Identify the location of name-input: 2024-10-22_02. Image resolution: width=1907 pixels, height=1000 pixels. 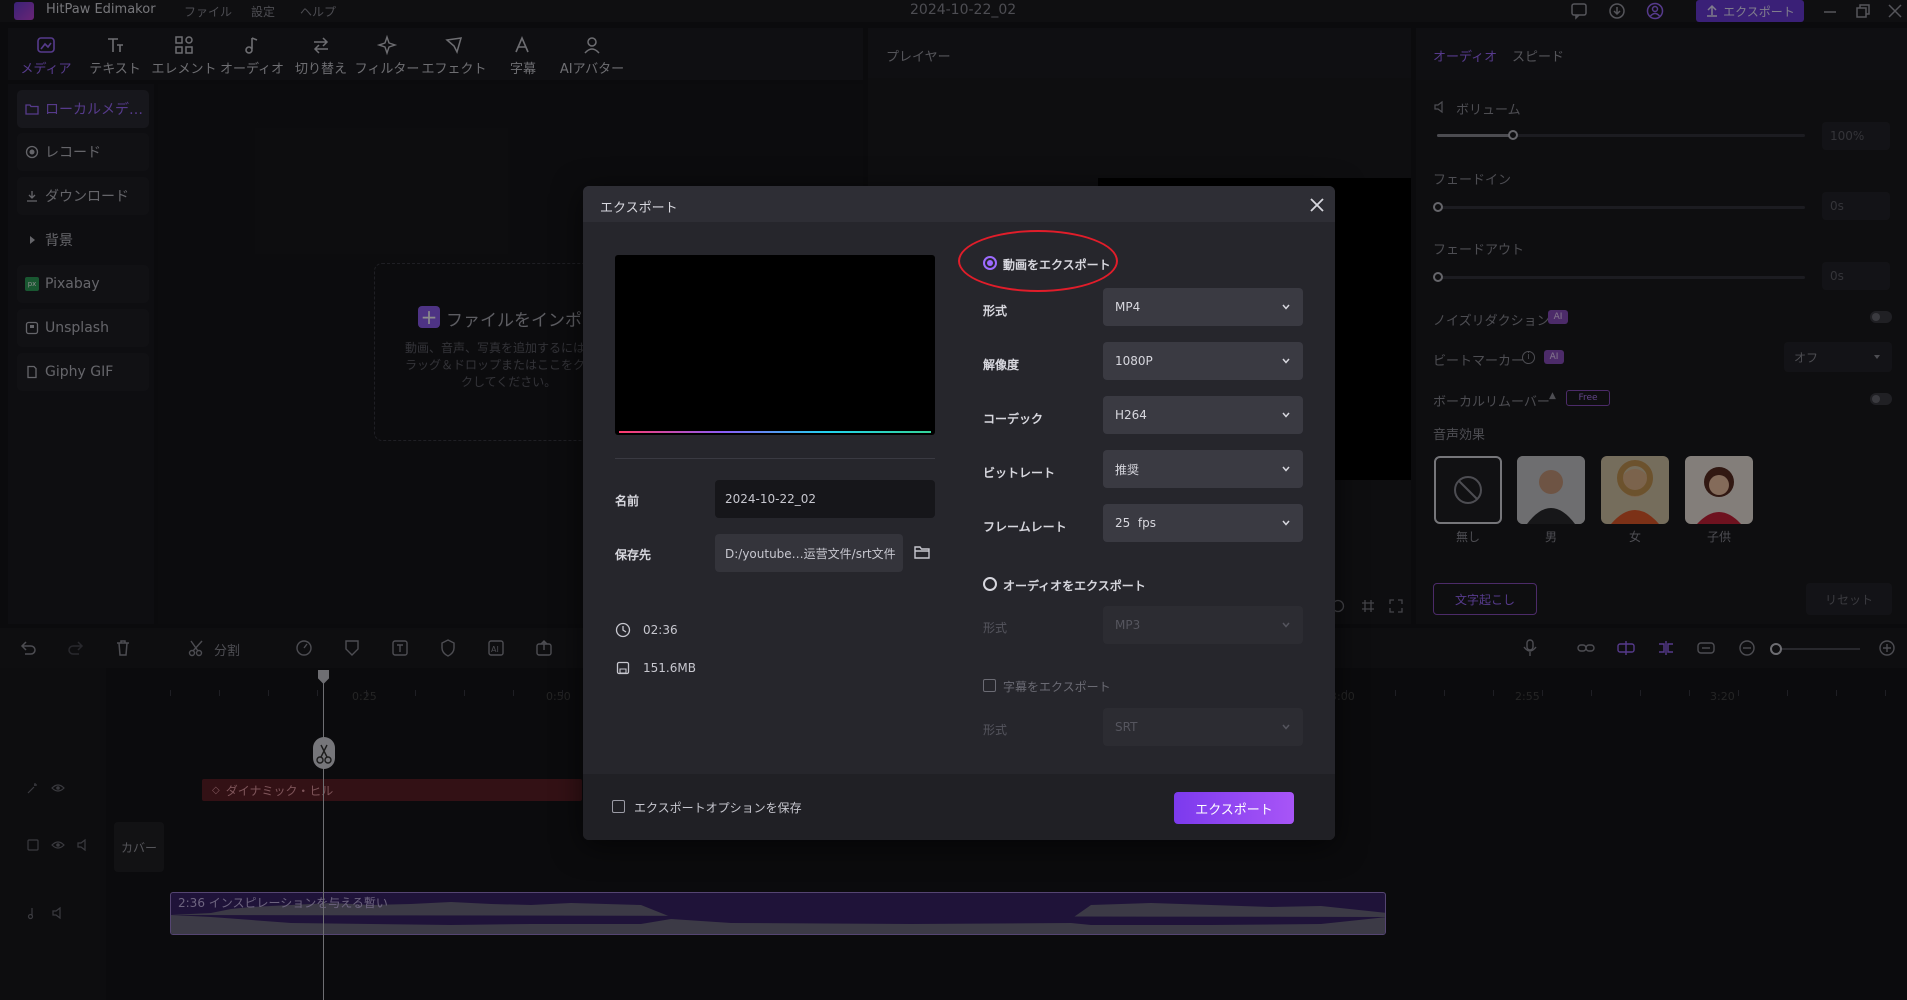
(825, 499).